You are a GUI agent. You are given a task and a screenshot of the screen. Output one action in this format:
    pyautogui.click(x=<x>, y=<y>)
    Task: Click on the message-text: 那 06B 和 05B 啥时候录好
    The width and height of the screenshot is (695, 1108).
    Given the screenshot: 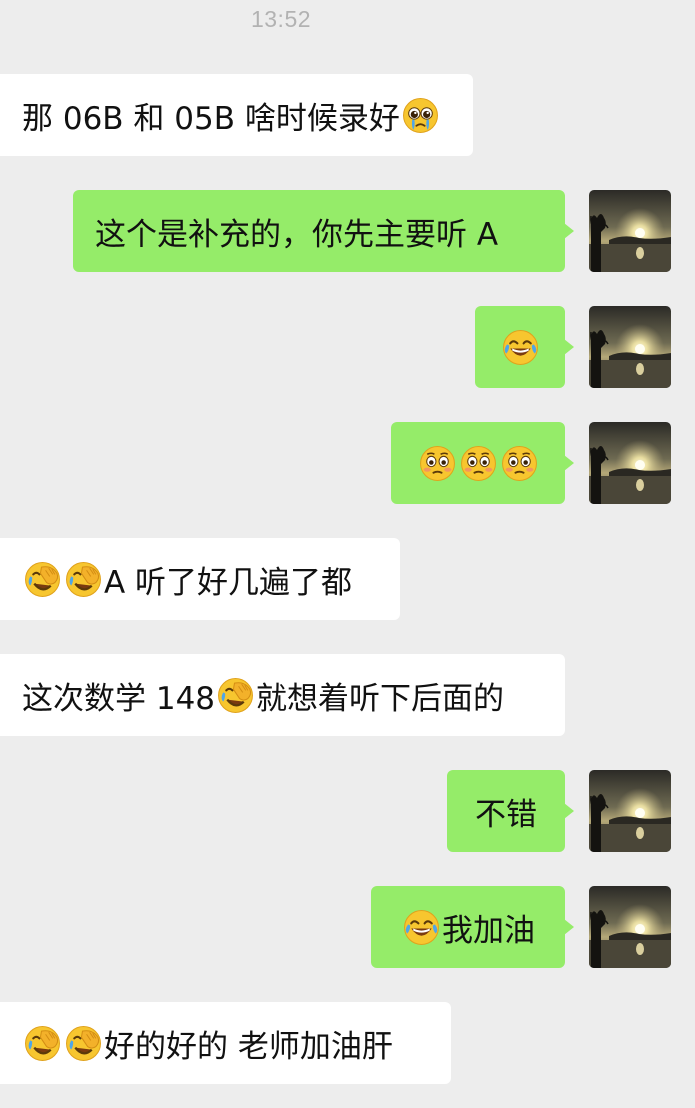 What is the action you would take?
    pyautogui.click(x=211, y=118)
    